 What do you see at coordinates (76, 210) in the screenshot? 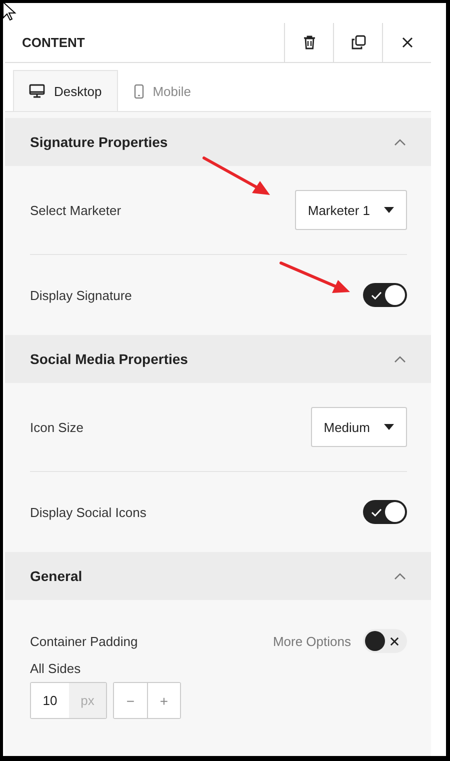
I see `field-label: Select Marketer` at bounding box center [76, 210].